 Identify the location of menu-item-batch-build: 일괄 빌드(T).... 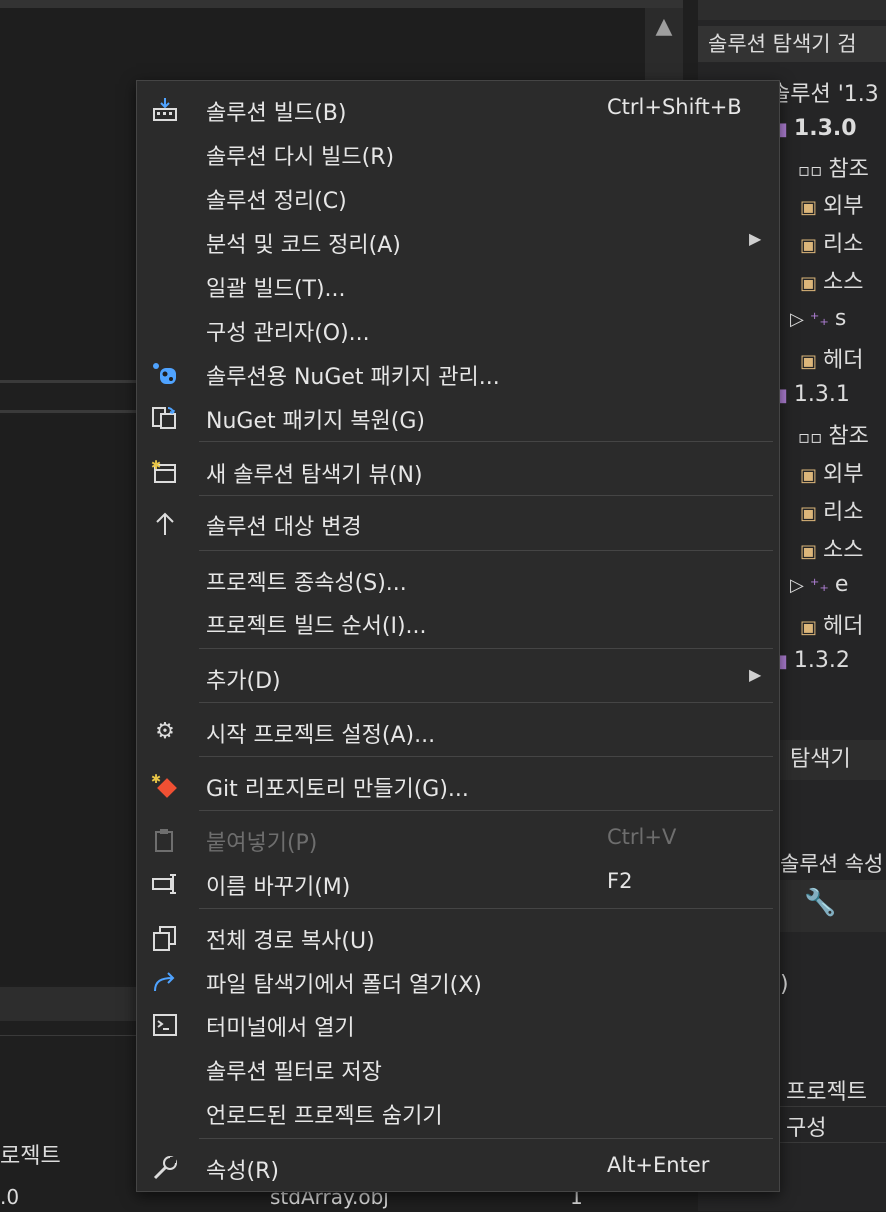
(458, 285).